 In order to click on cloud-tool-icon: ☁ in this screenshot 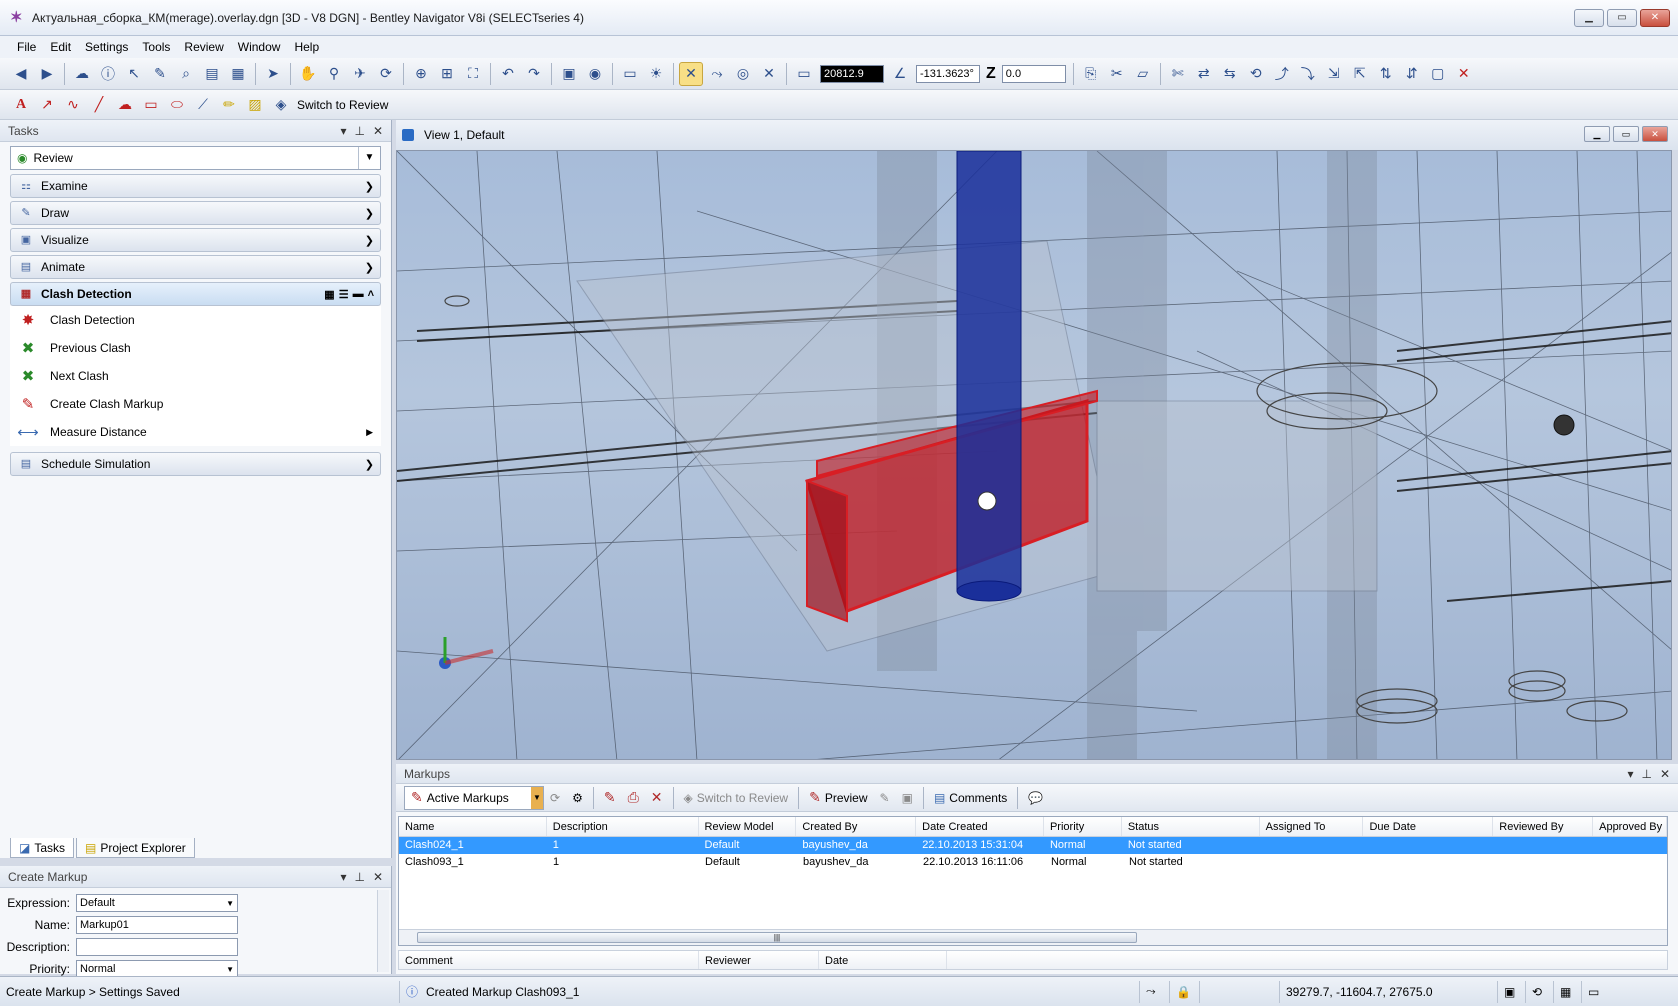, I will do `click(125, 105)`.